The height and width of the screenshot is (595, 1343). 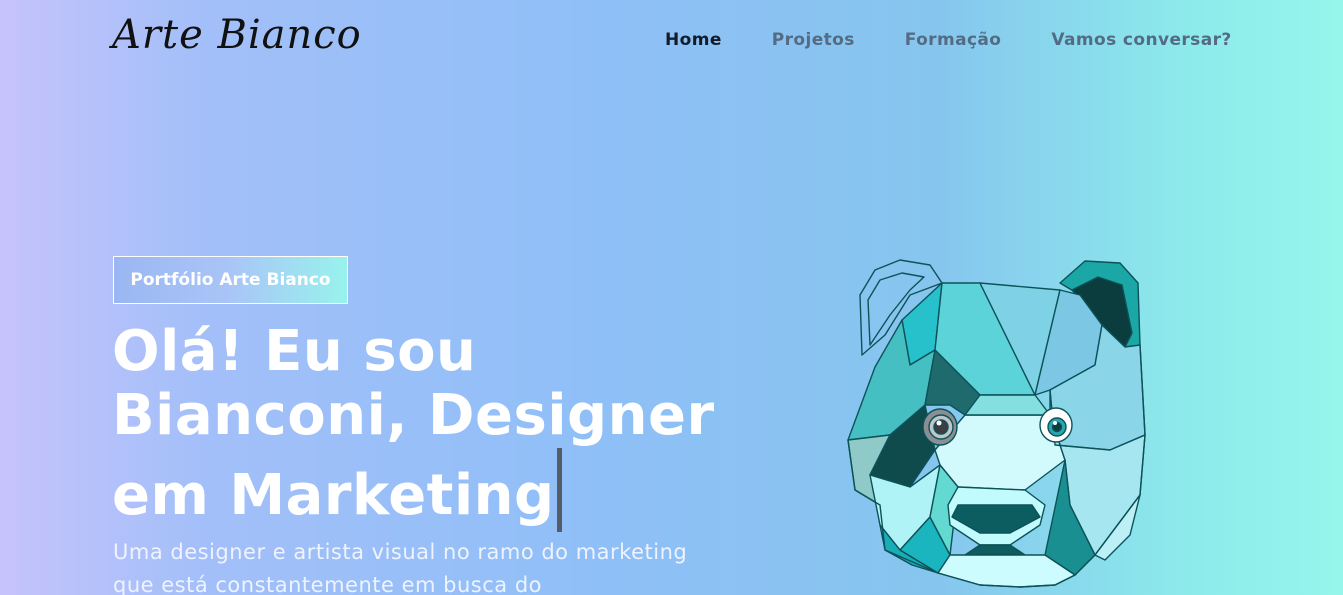 I want to click on nav-vamos-conversar: Vamos conversar?, so click(x=1141, y=40).